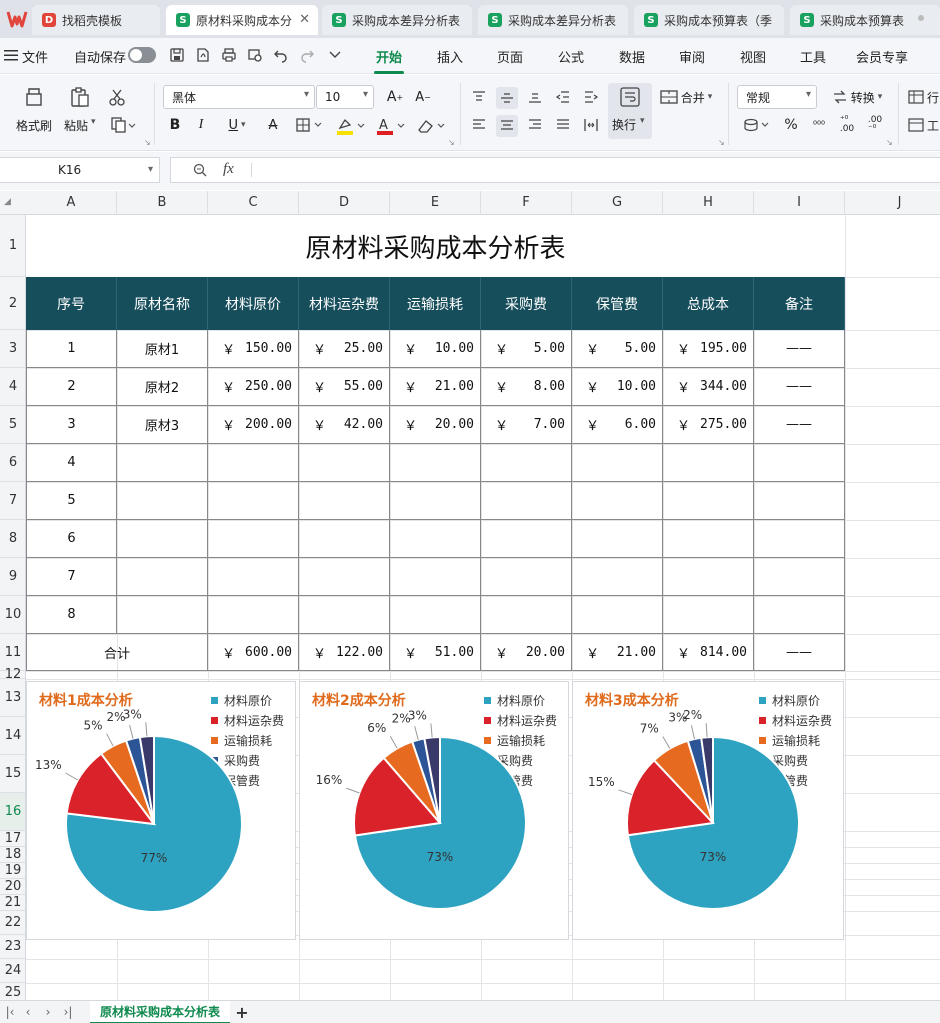  Describe the element at coordinates (304, 19) in the screenshot. I see `close-tab-icon: ✕` at that location.